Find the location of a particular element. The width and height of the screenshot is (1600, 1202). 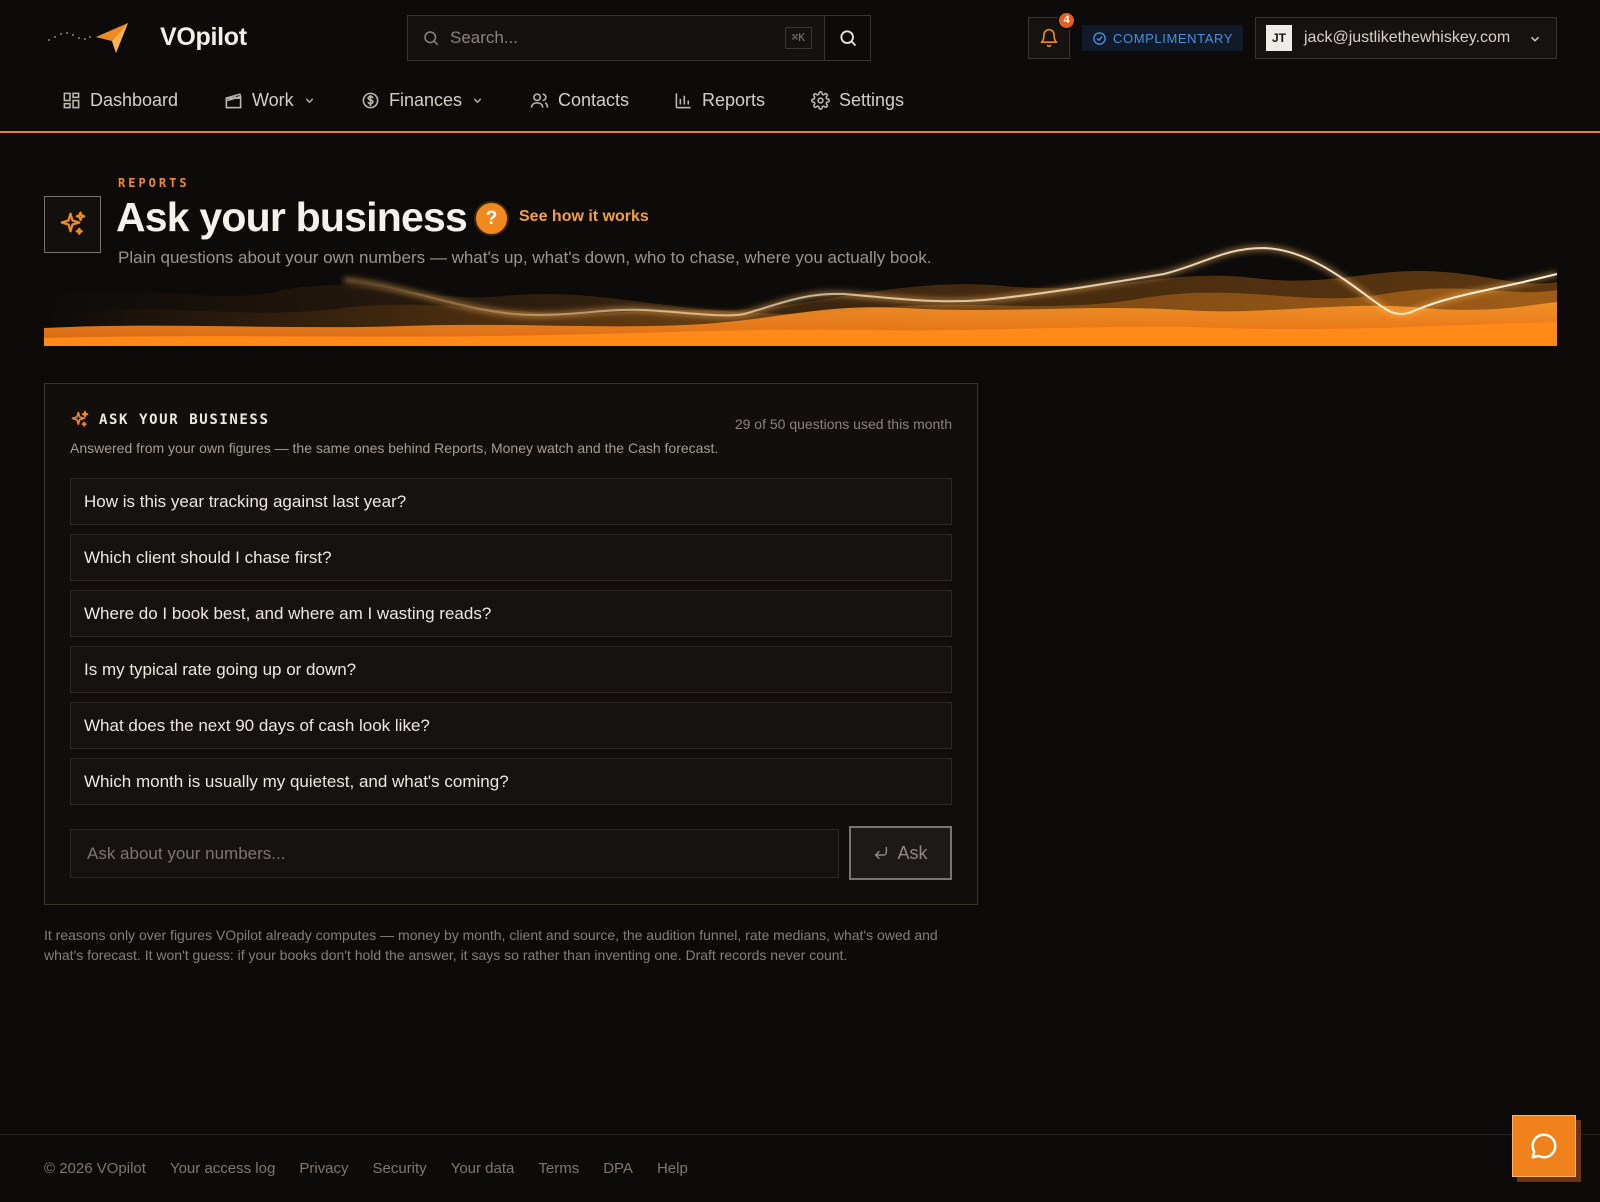

nav-item-reports: Reports is located at coordinates (719, 100).